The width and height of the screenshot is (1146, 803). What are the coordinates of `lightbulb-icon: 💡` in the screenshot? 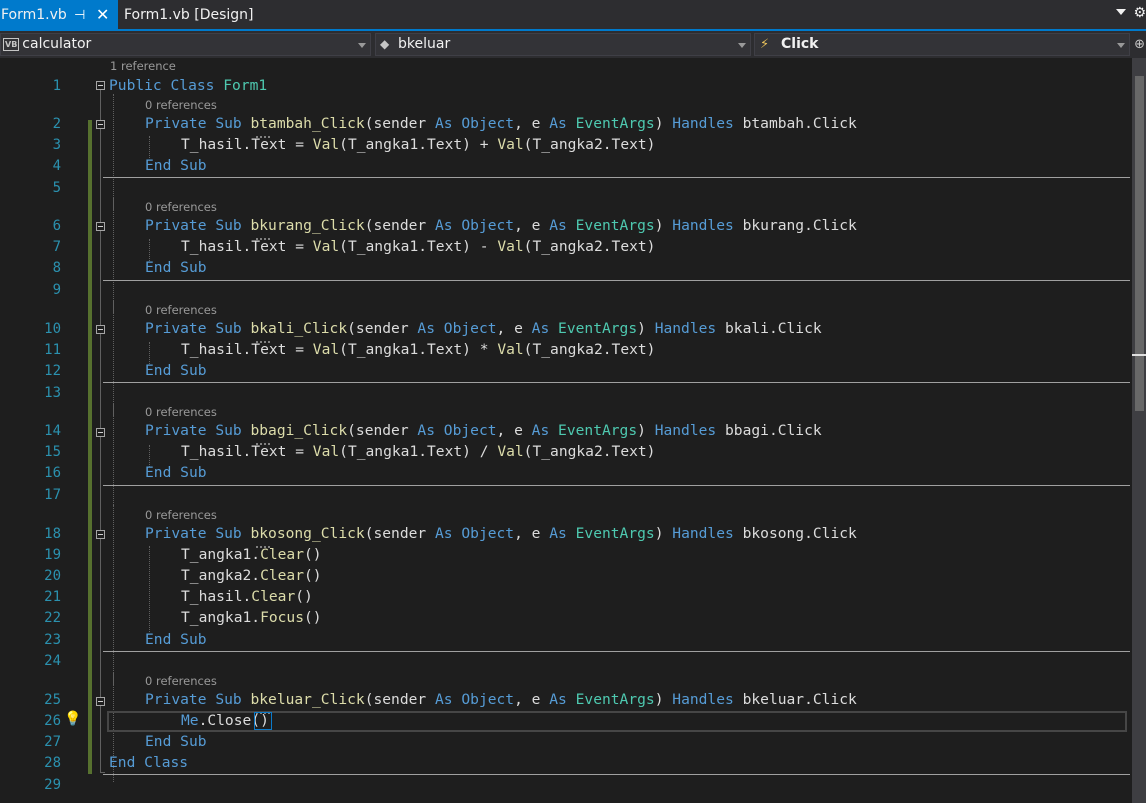 It's located at (72, 719).